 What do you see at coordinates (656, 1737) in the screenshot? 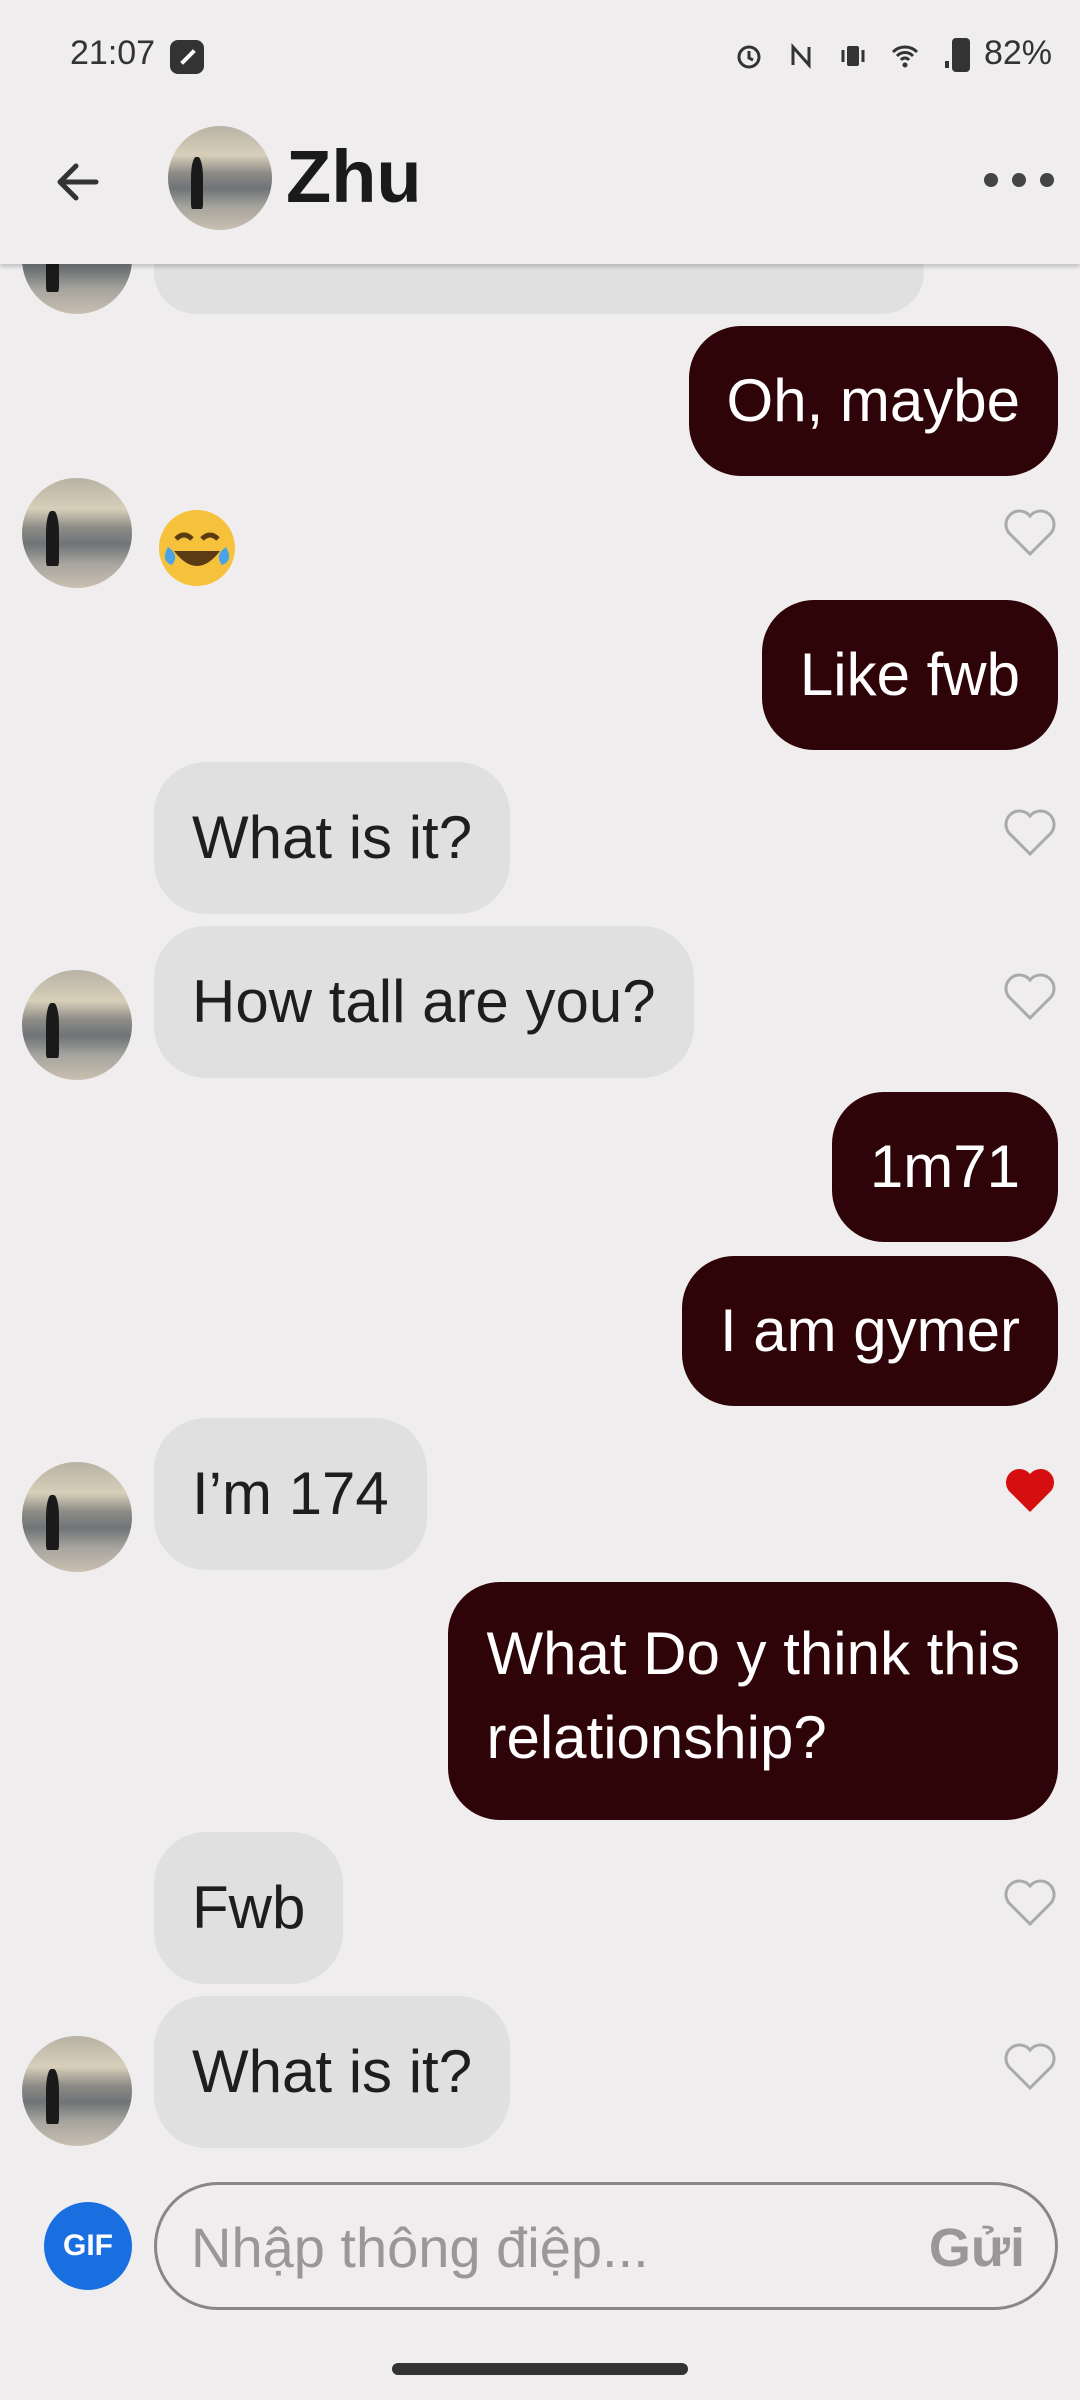
I see `message-line: relationship?` at bounding box center [656, 1737].